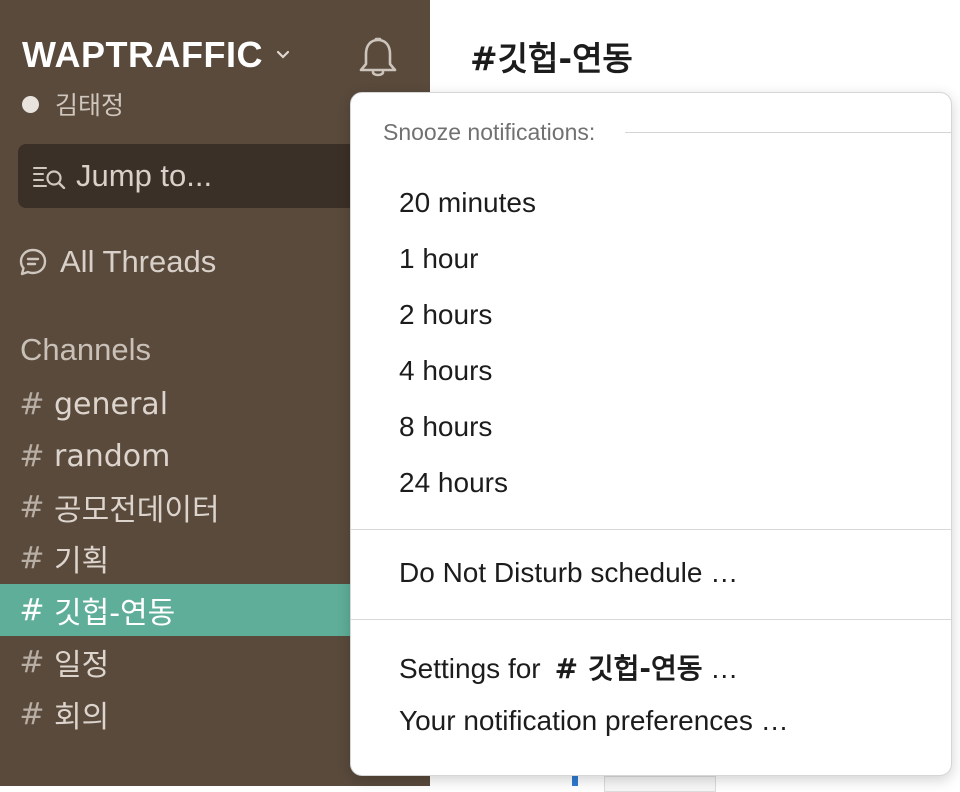  Describe the element at coordinates (90, 105) in the screenshot. I see `user-name: 김태정` at that location.